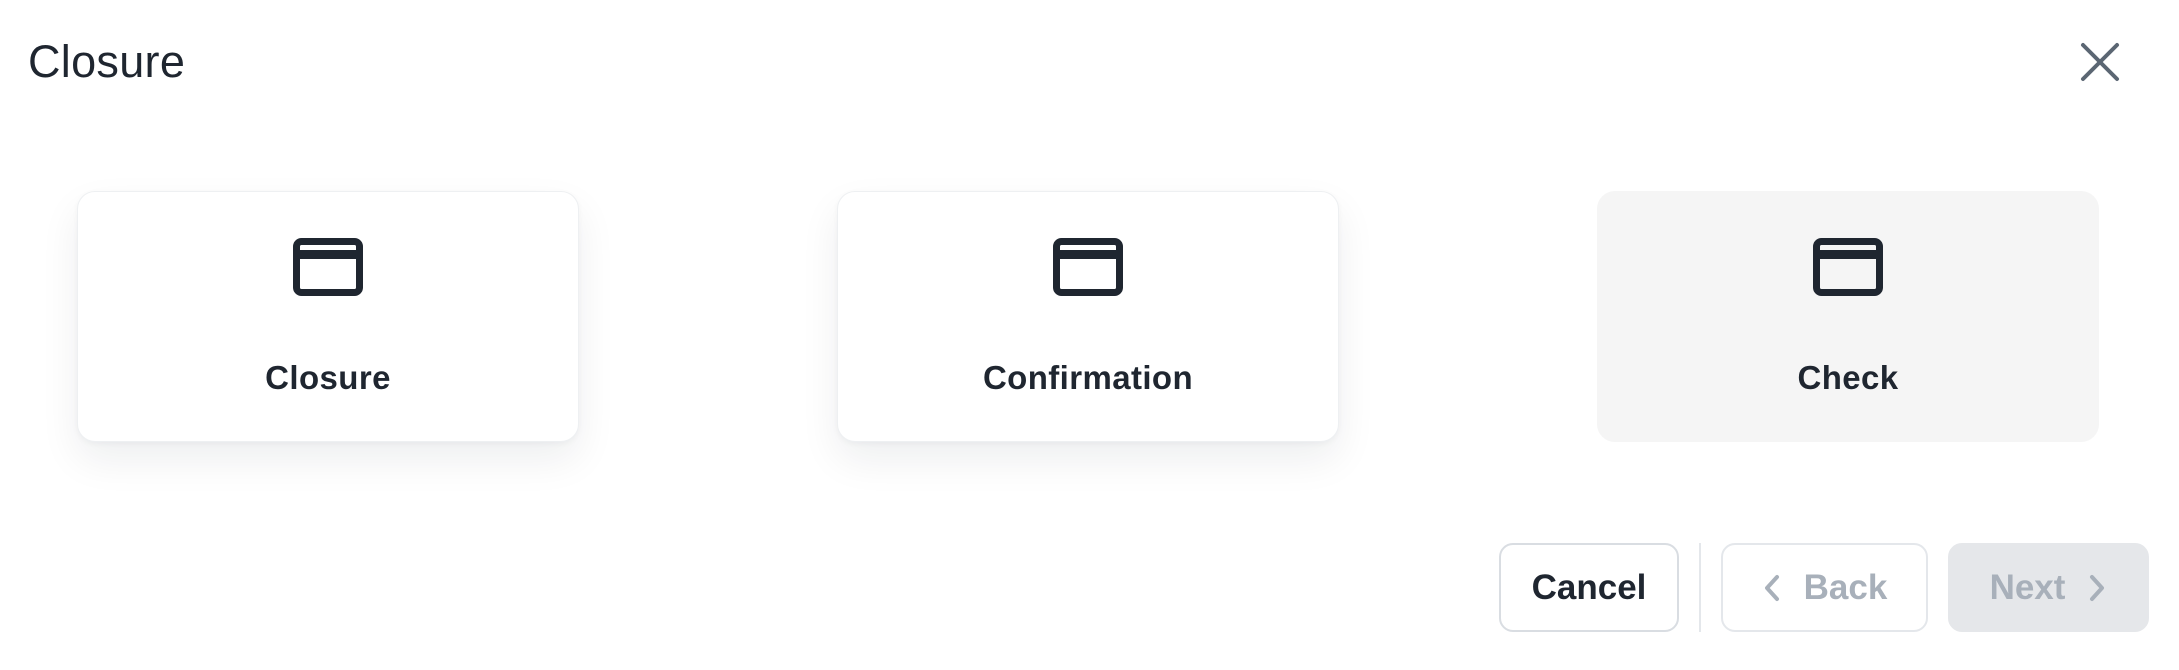 This screenshot has height=670, width=2179. What do you see at coordinates (107, 61) in the screenshot?
I see `dialog-title: Closure` at bounding box center [107, 61].